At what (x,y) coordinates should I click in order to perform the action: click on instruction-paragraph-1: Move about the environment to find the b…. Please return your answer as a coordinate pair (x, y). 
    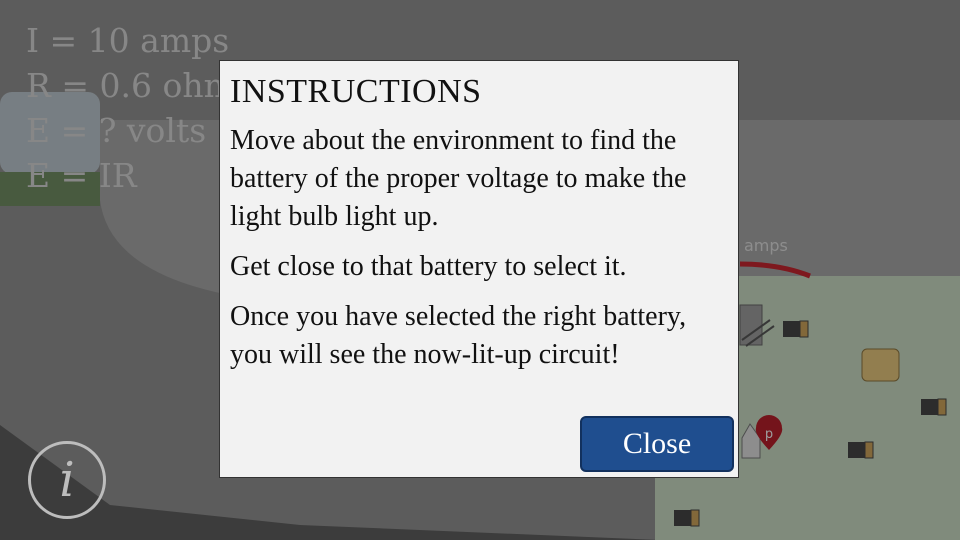
    Looking at the image, I should click on (458, 179).